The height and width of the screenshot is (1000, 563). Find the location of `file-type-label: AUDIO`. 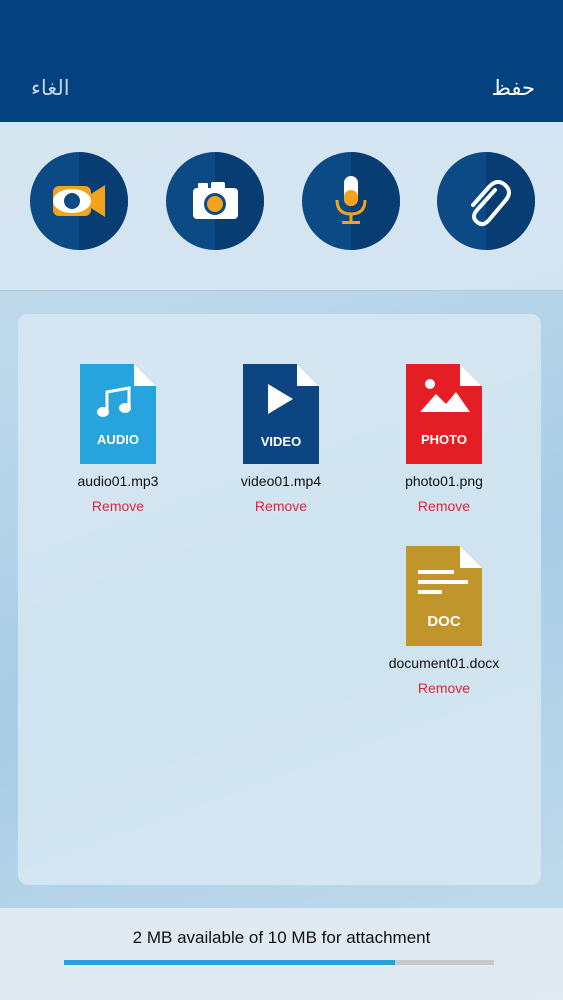

file-type-label: AUDIO is located at coordinates (118, 439).